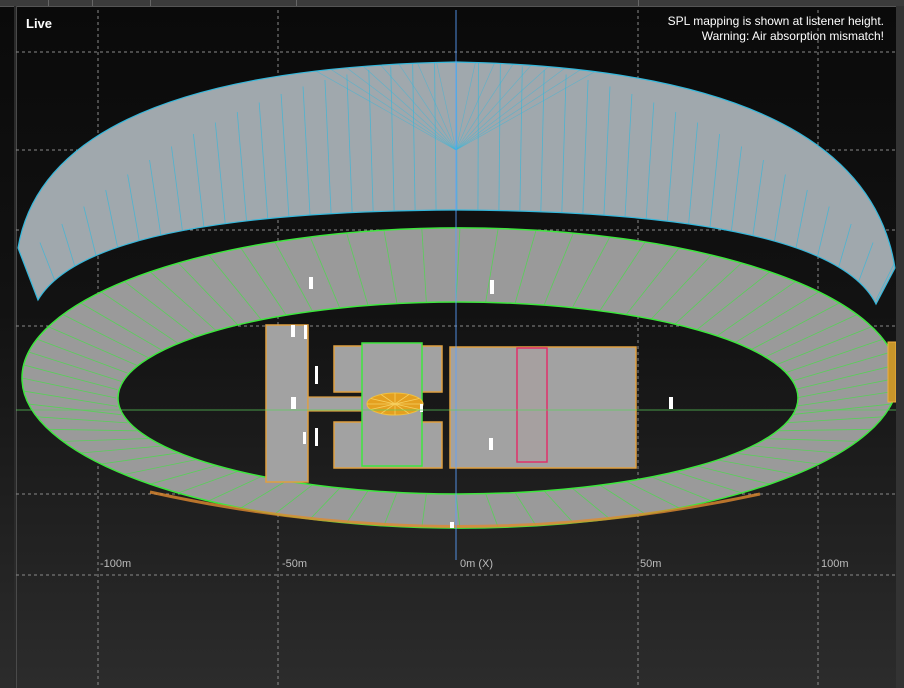 The image size is (904, 688). I want to click on x-axis-tick-label: 50m, so click(651, 564).